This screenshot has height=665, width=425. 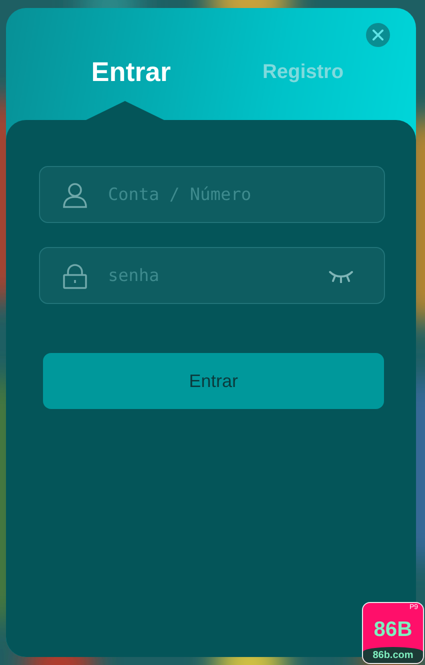 What do you see at coordinates (393, 655) in the screenshot?
I see `badge-url: 86b.com` at bounding box center [393, 655].